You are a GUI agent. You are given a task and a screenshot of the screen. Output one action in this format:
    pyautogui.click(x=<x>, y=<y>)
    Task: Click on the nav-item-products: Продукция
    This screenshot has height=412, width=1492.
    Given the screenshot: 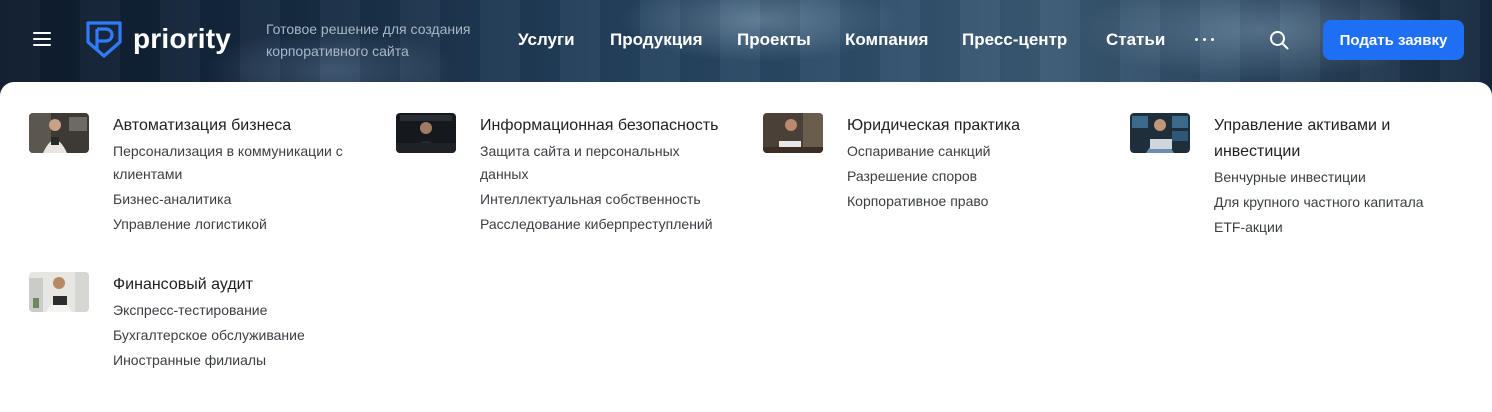 What is the action you would take?
    pyautogui.click(x=656, y=40)
    